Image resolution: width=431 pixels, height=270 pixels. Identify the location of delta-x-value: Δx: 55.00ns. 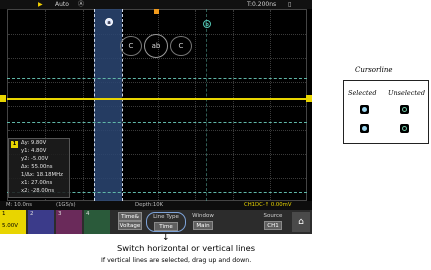
(37, 167).